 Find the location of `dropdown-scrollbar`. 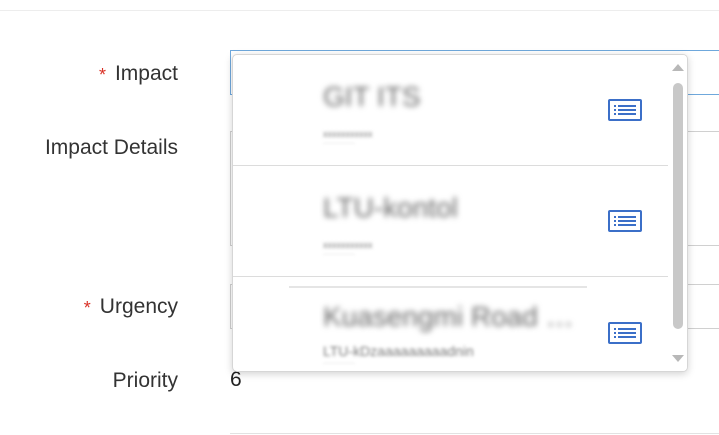

dropdown-scrollbar is located at coordinates (678, 213).